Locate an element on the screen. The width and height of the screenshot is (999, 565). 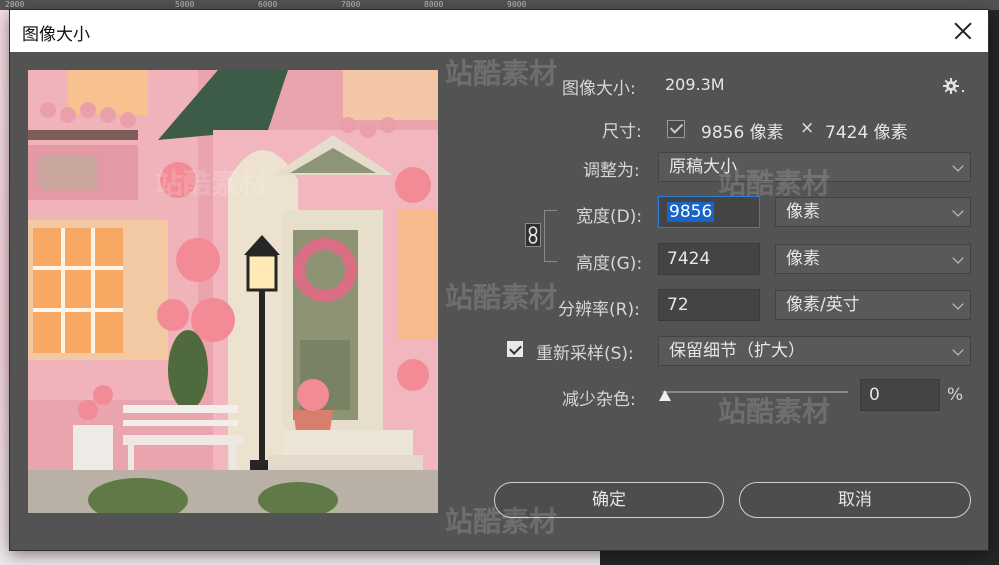
chain-link-icon is located at coordinates (533, 235).